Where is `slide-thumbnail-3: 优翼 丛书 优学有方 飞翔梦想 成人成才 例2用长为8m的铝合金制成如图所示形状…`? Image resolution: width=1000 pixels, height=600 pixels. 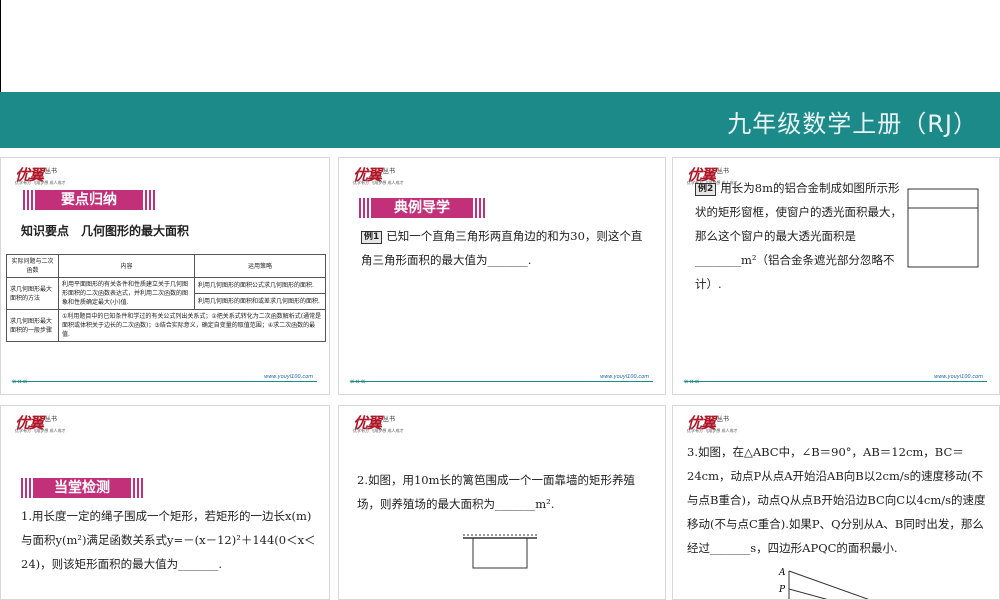 slide-thumbnail-3: 优翼 丛书 优学有方 飞翔梦想 成人成才 例2用长为8m的铝合金制成如图所示形状… is located at coordinates (836, 276).